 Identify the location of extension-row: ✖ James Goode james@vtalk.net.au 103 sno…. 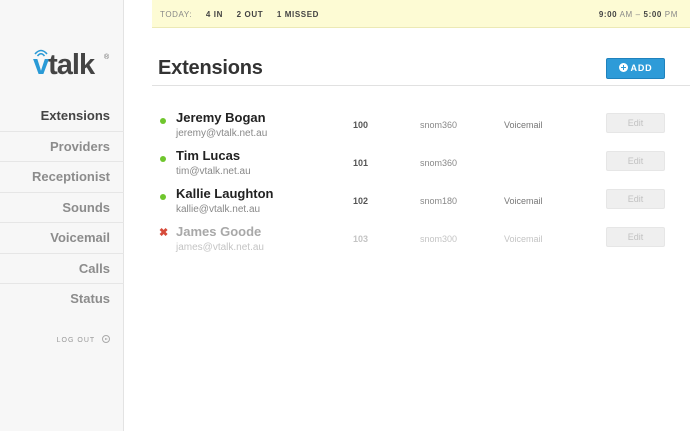
(421, 243).